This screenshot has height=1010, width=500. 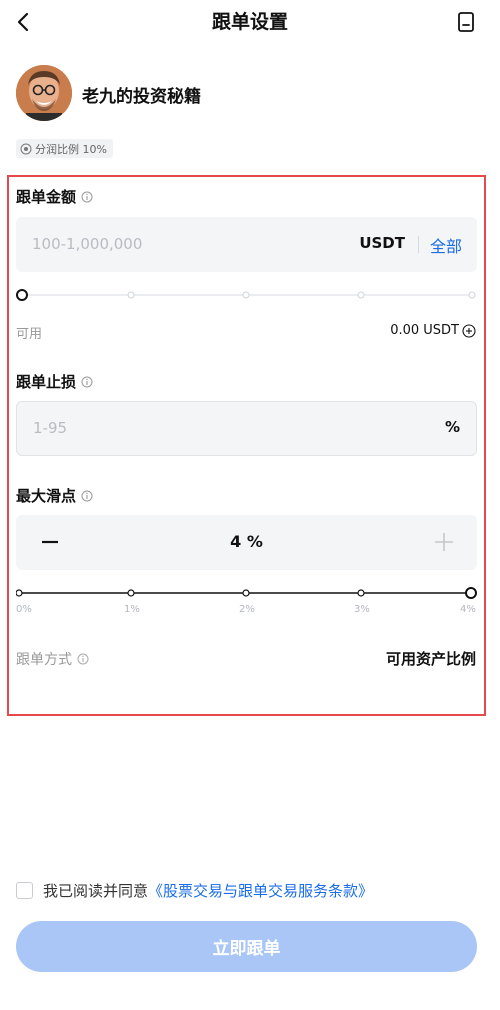 I want to click on amount-slider-handle, so click(x=22, y=295).